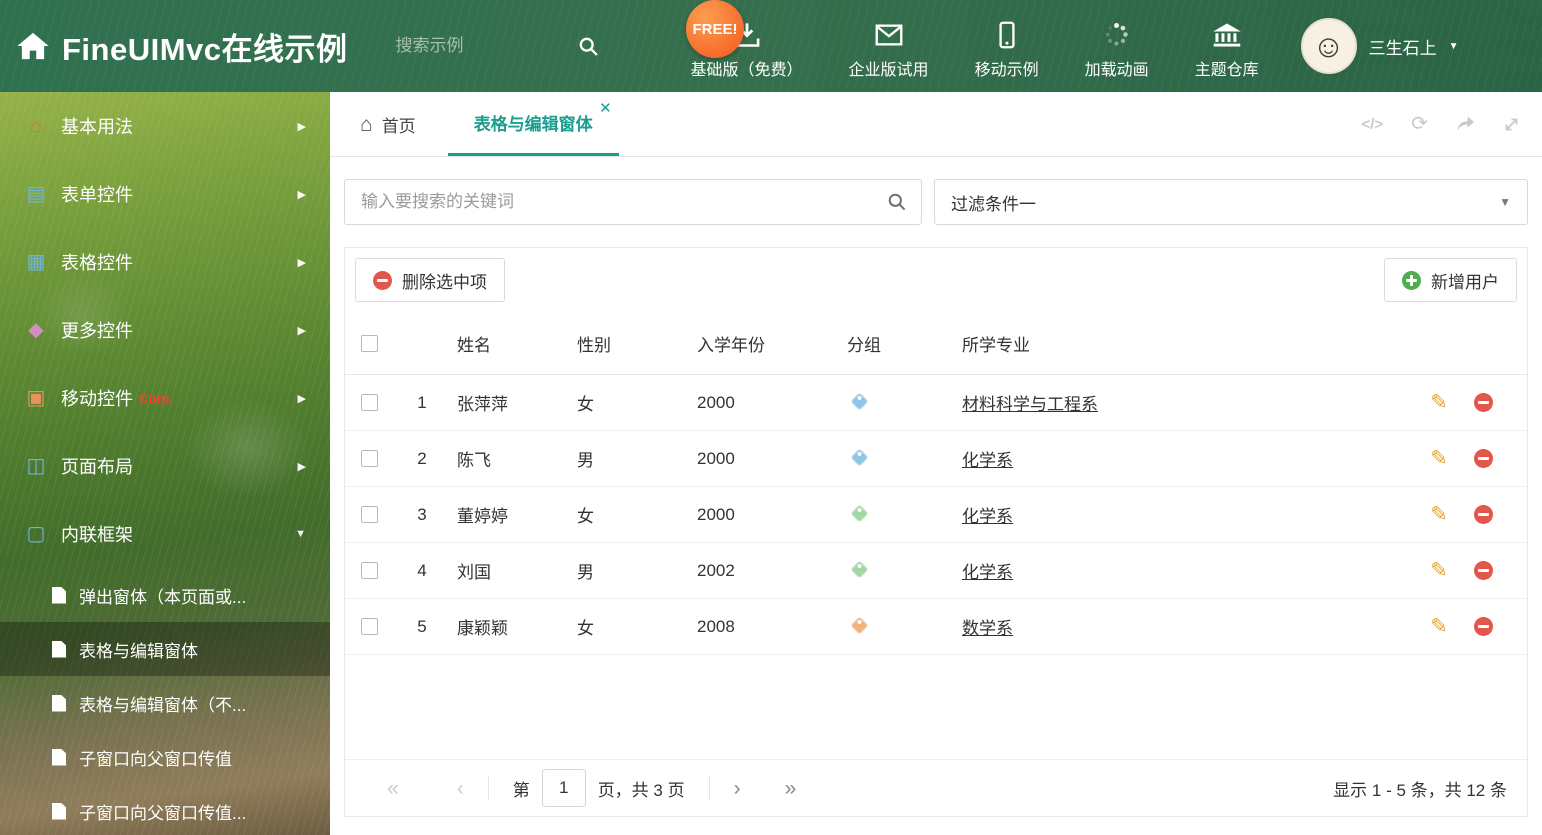 The width and height of the screenshot is (1542, 835). Describe the element at coordinates (623, 202) in the screenshot. I see `keyword-search-input` at that location.